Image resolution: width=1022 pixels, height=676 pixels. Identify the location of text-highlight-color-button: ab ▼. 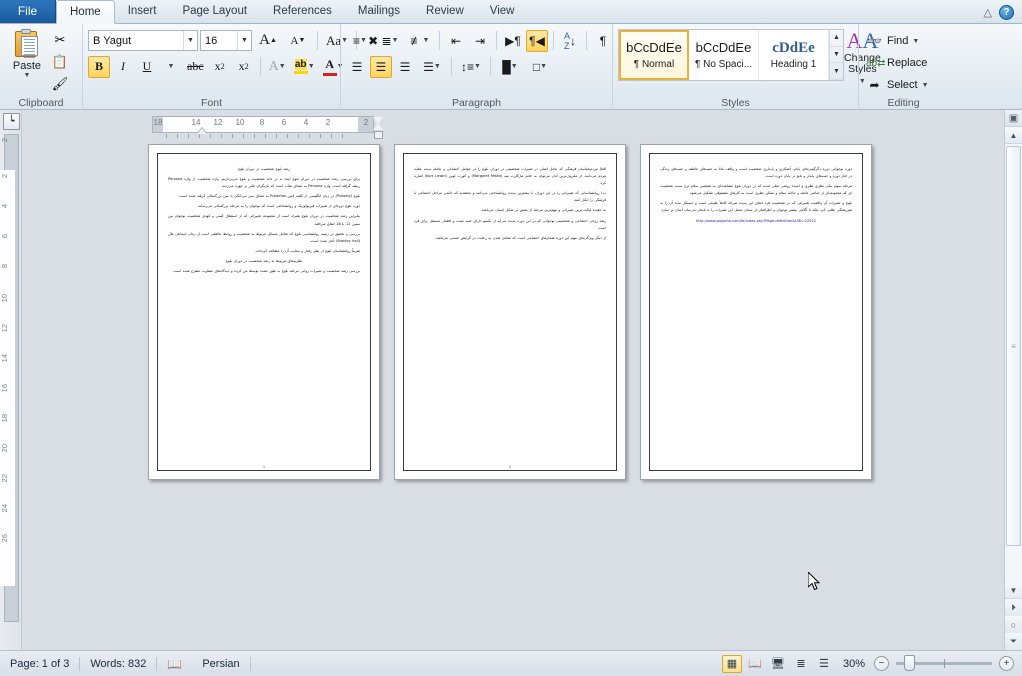
(304, 67).